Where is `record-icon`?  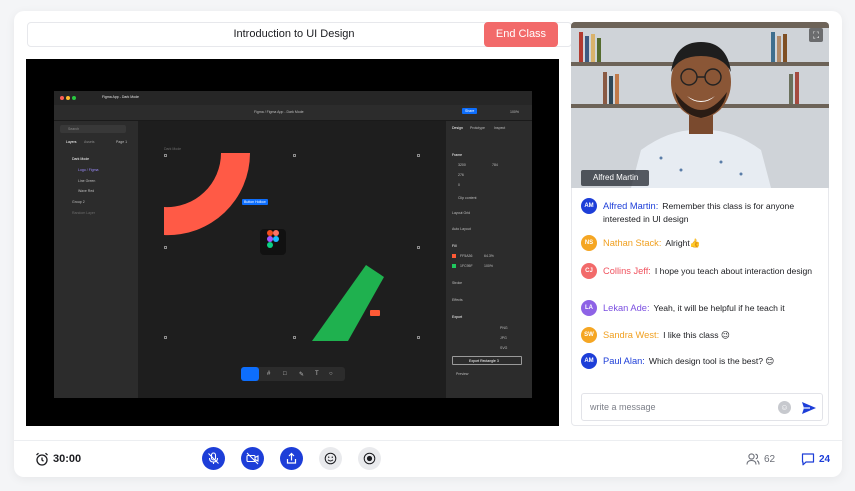 record-icon is located at coordinates (369, 458).